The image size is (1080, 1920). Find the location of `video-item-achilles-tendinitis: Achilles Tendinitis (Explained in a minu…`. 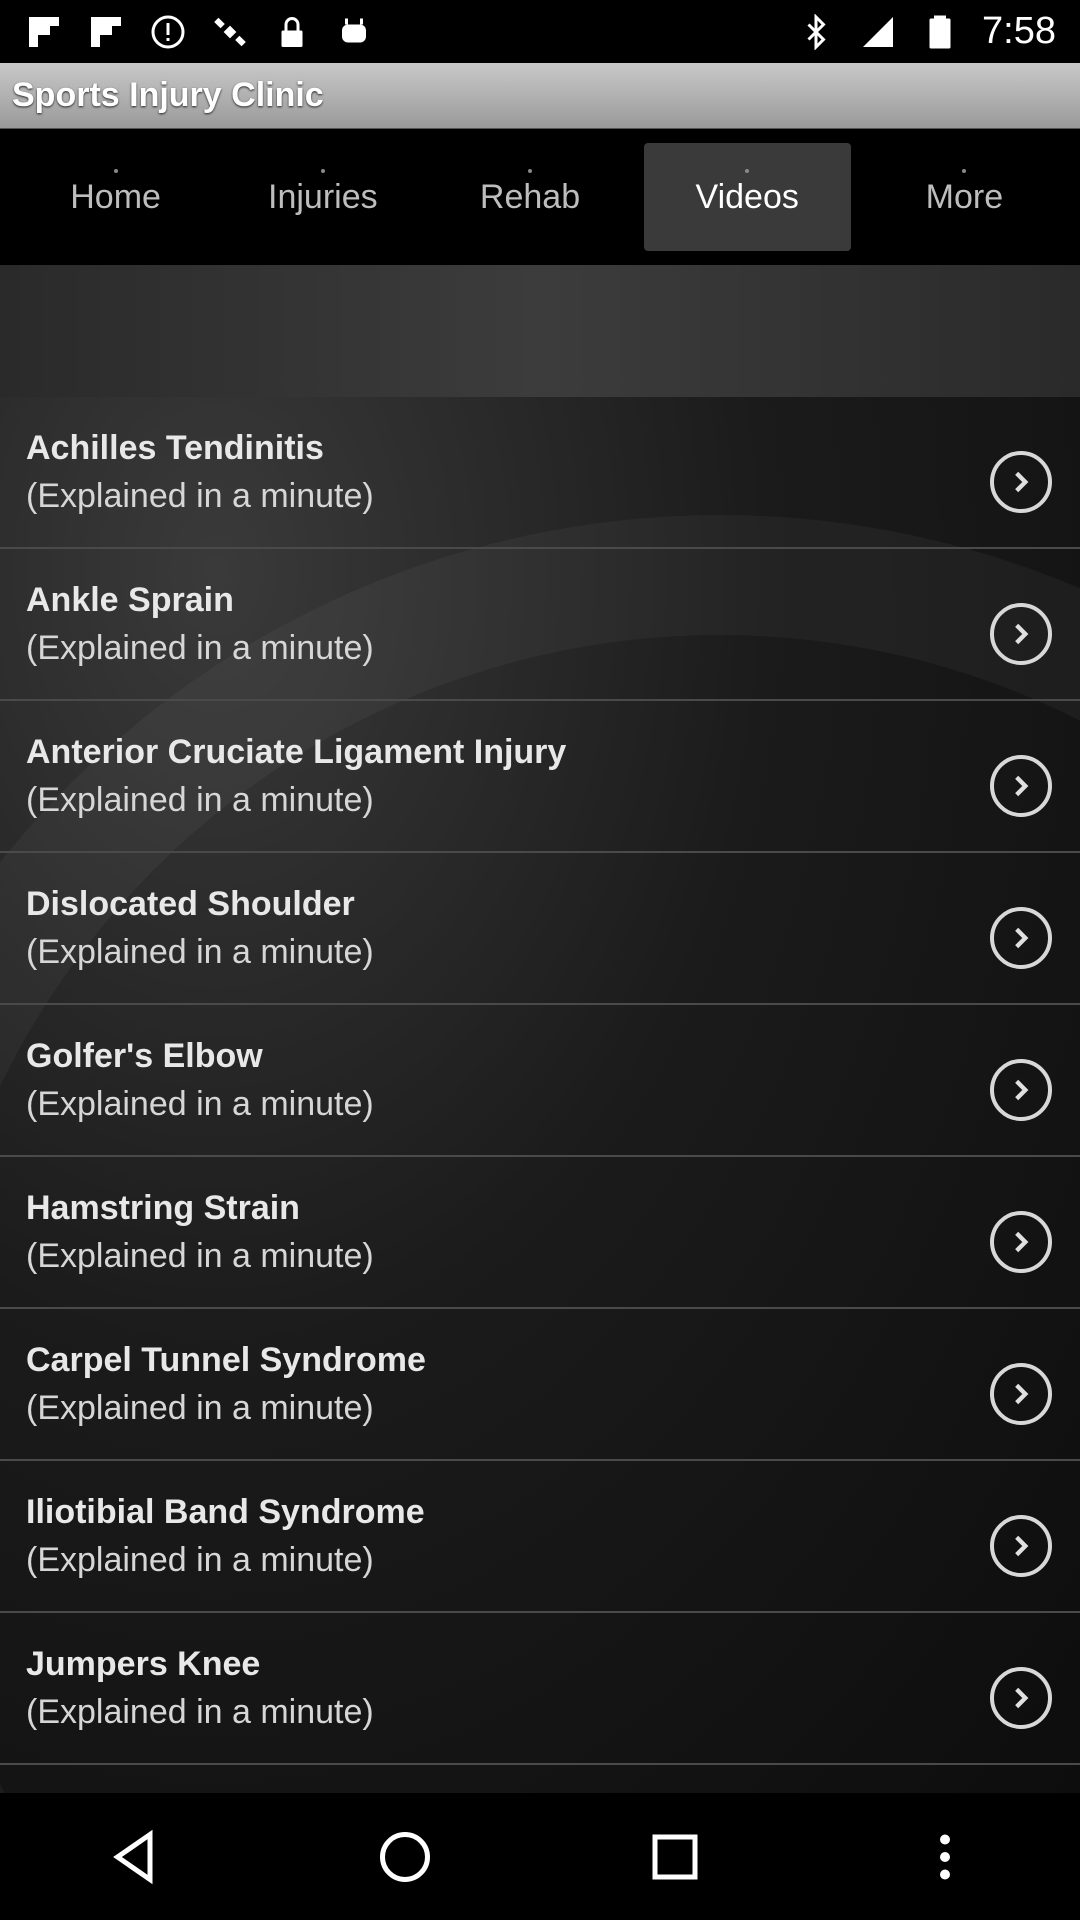

video-item-achilles-tendinitis: Achilles Tendinitis (Explained in a minu… is located at coordinates (540, 473).